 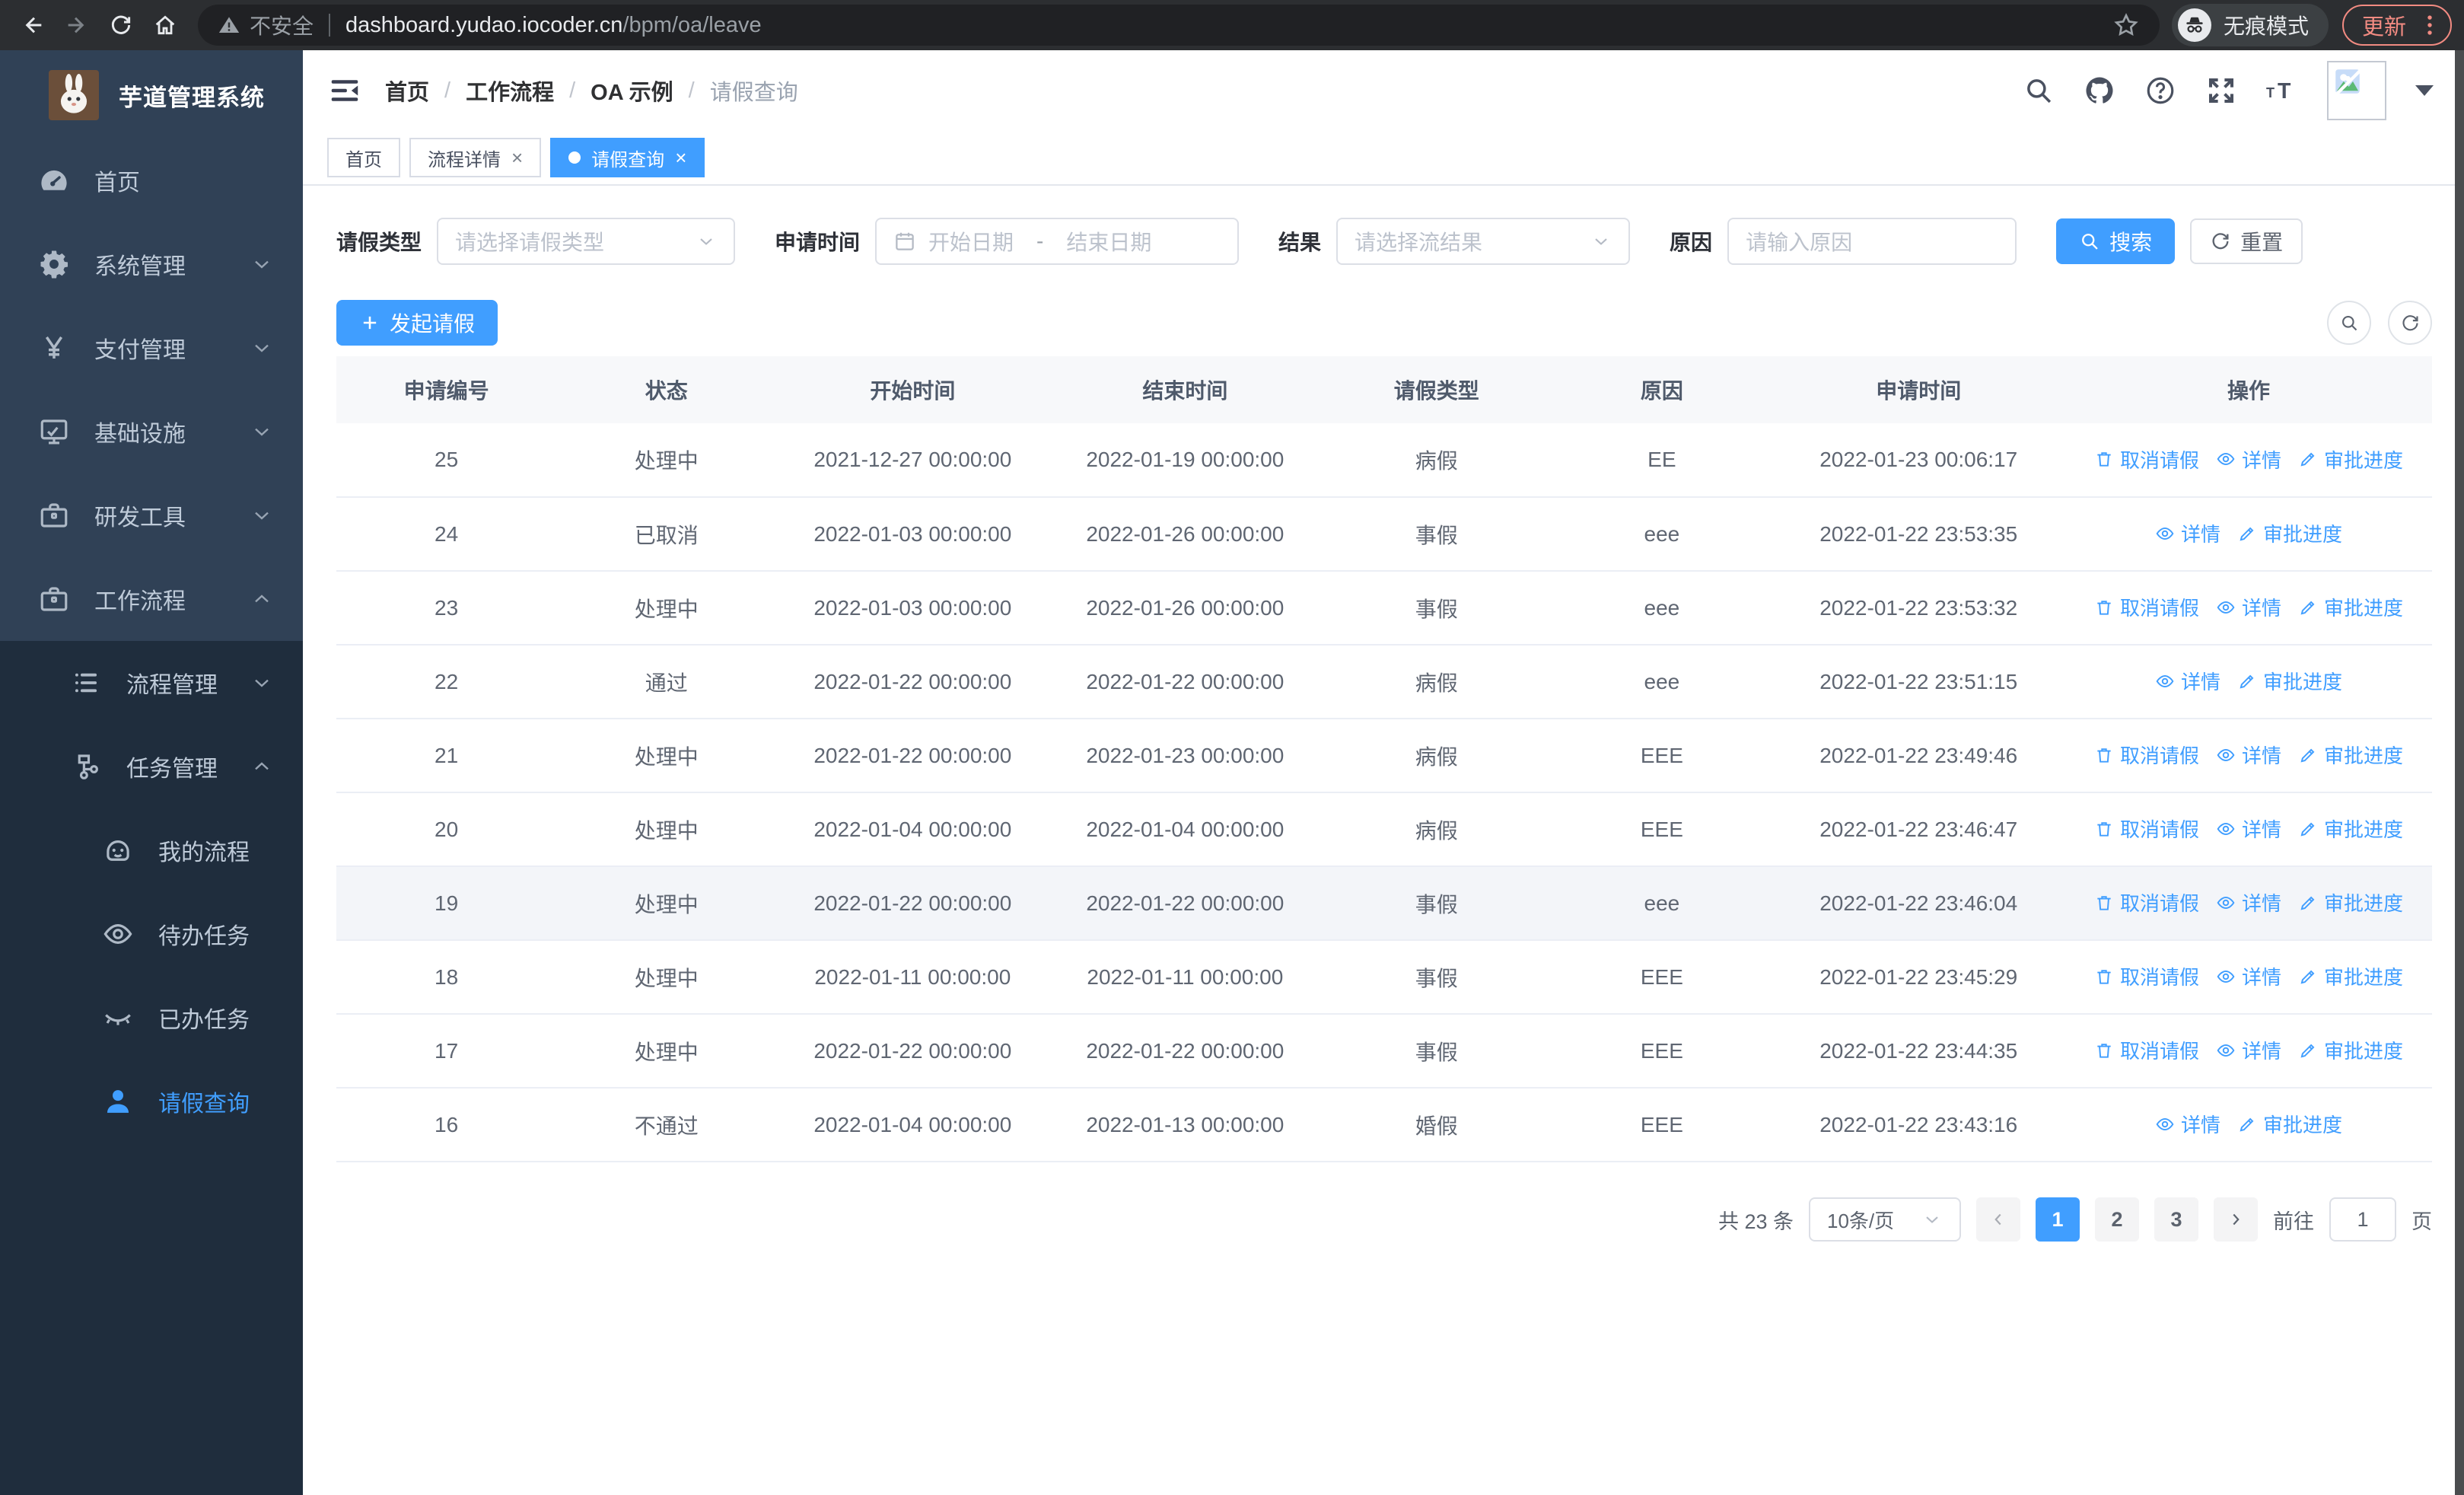 I want to click on sidebar-item-infrastructure: 基础设施, so click(x=151, y=431).